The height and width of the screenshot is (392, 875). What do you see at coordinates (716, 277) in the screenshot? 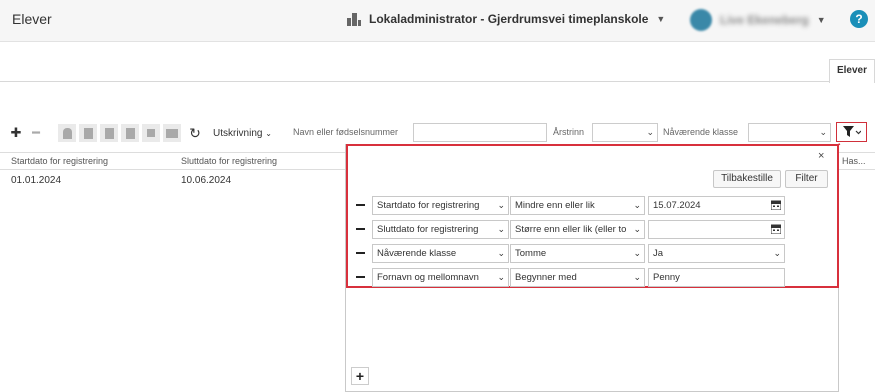
I see `filter-text-input: Penny` at bounding box center [716, 277].